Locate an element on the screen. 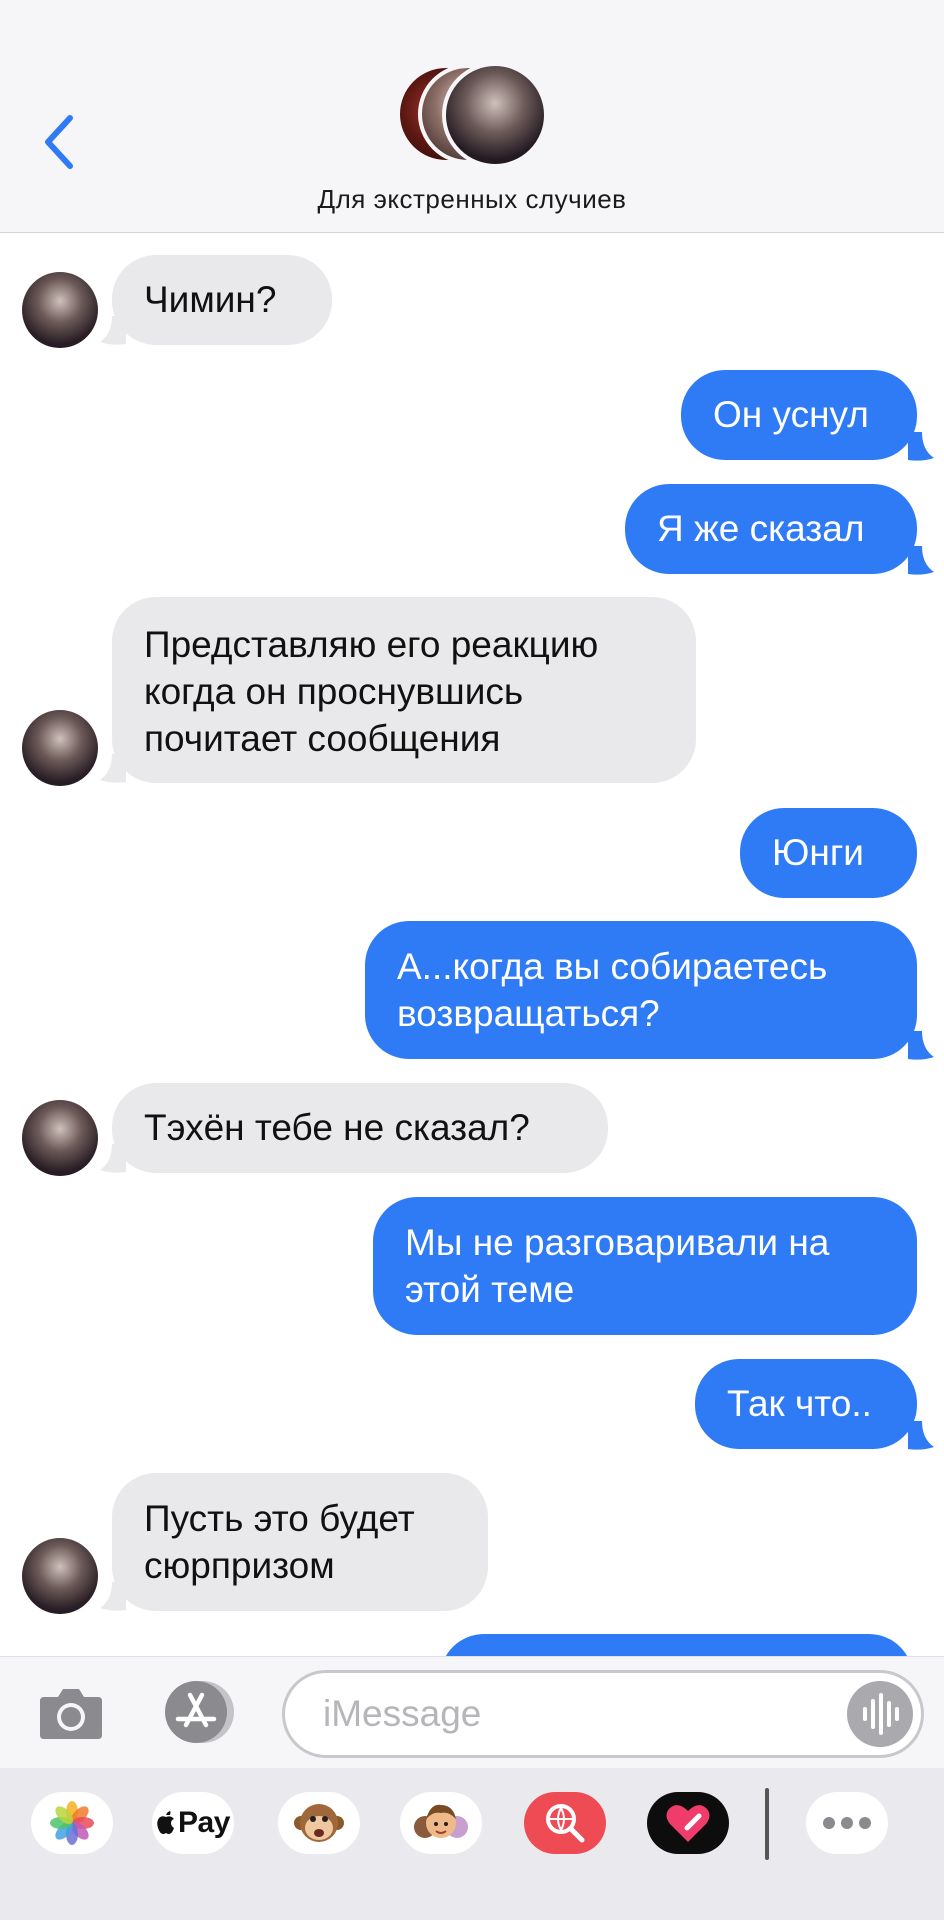 This screenshot has width=944, height=1920. message-text: Представляю его реакцию is located at coordinates (371, 644).